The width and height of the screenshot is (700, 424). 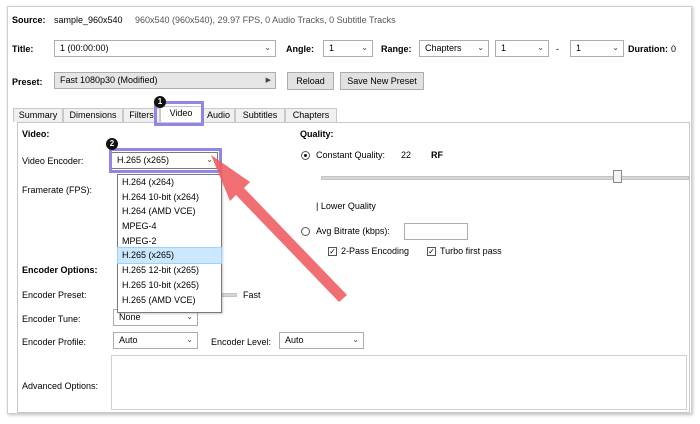 I want to click on pointer-arrow, so click(x=279, y=228).